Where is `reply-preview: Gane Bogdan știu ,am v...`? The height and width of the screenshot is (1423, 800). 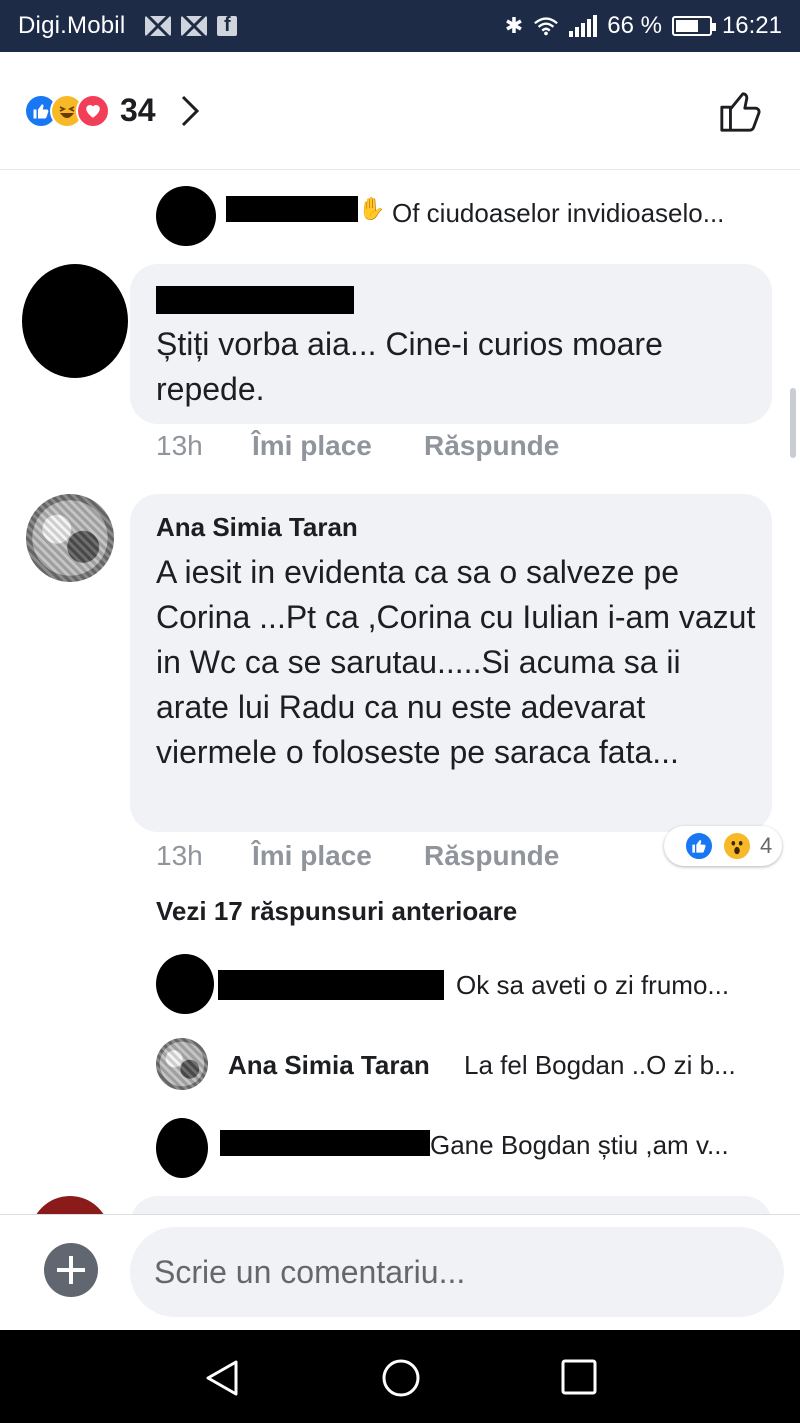
reply-preview: Gane Bogdan știu ,am v... is located at coordinates (579, 1145).